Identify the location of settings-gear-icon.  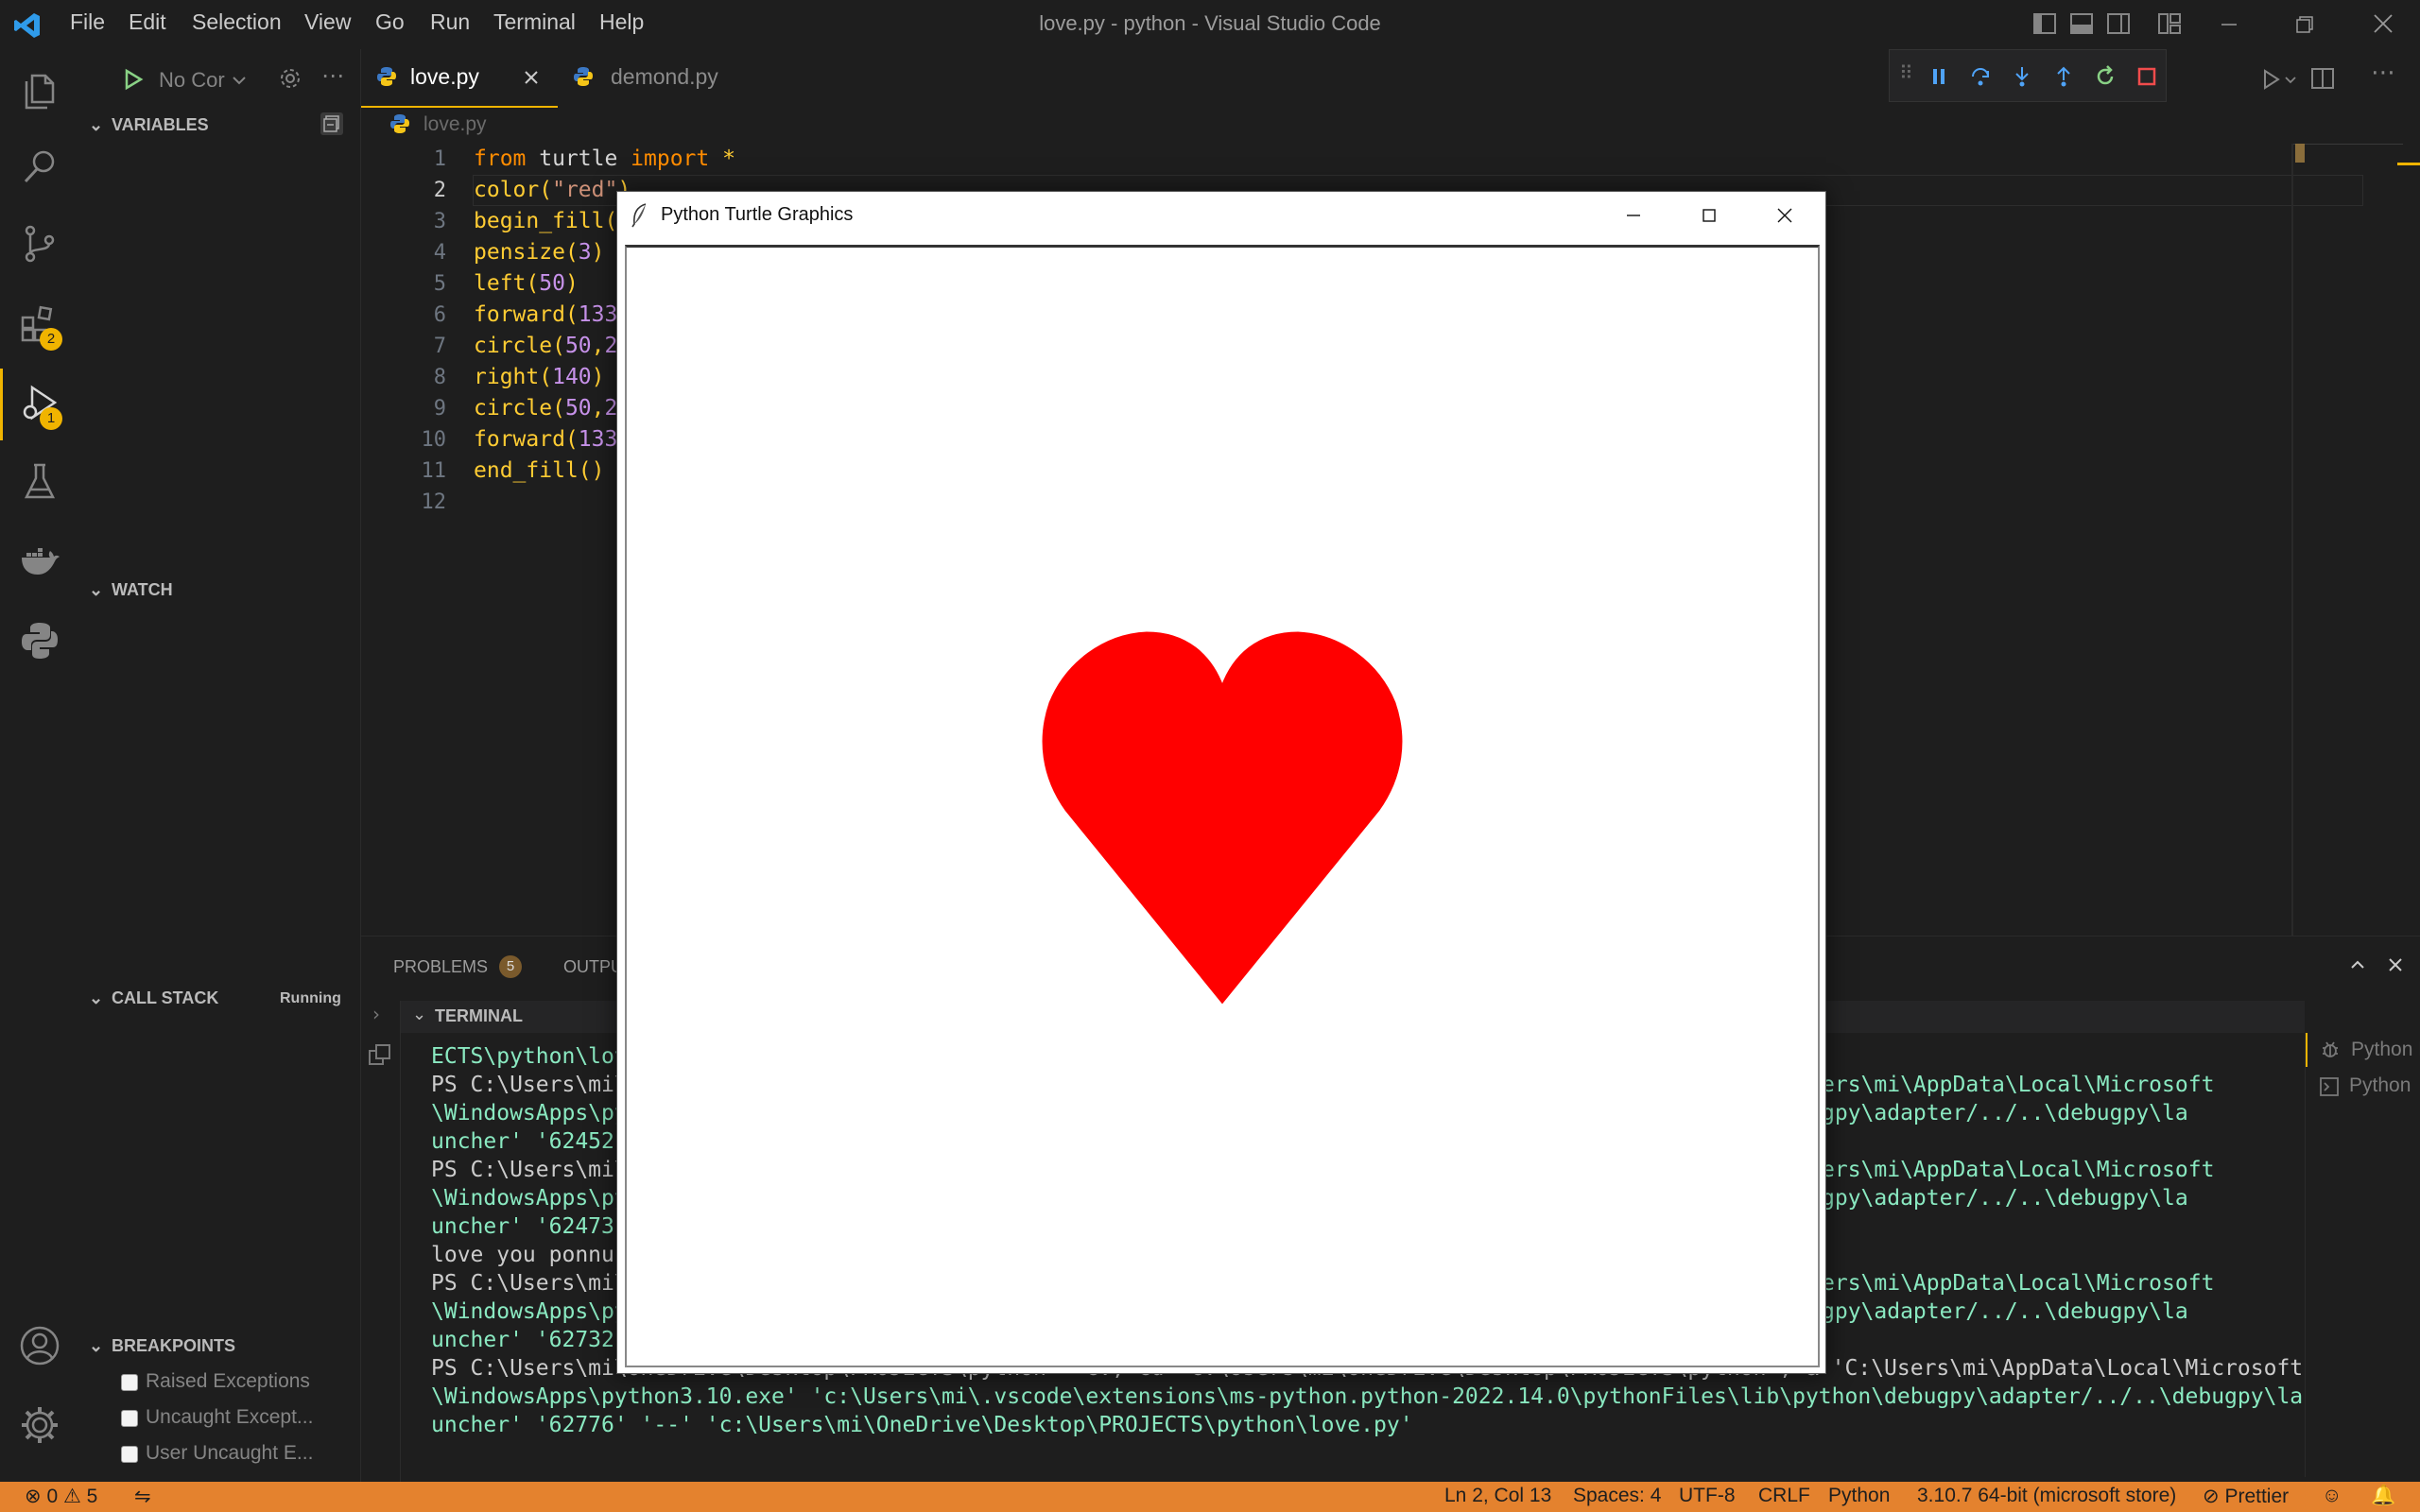
(39, 1425).